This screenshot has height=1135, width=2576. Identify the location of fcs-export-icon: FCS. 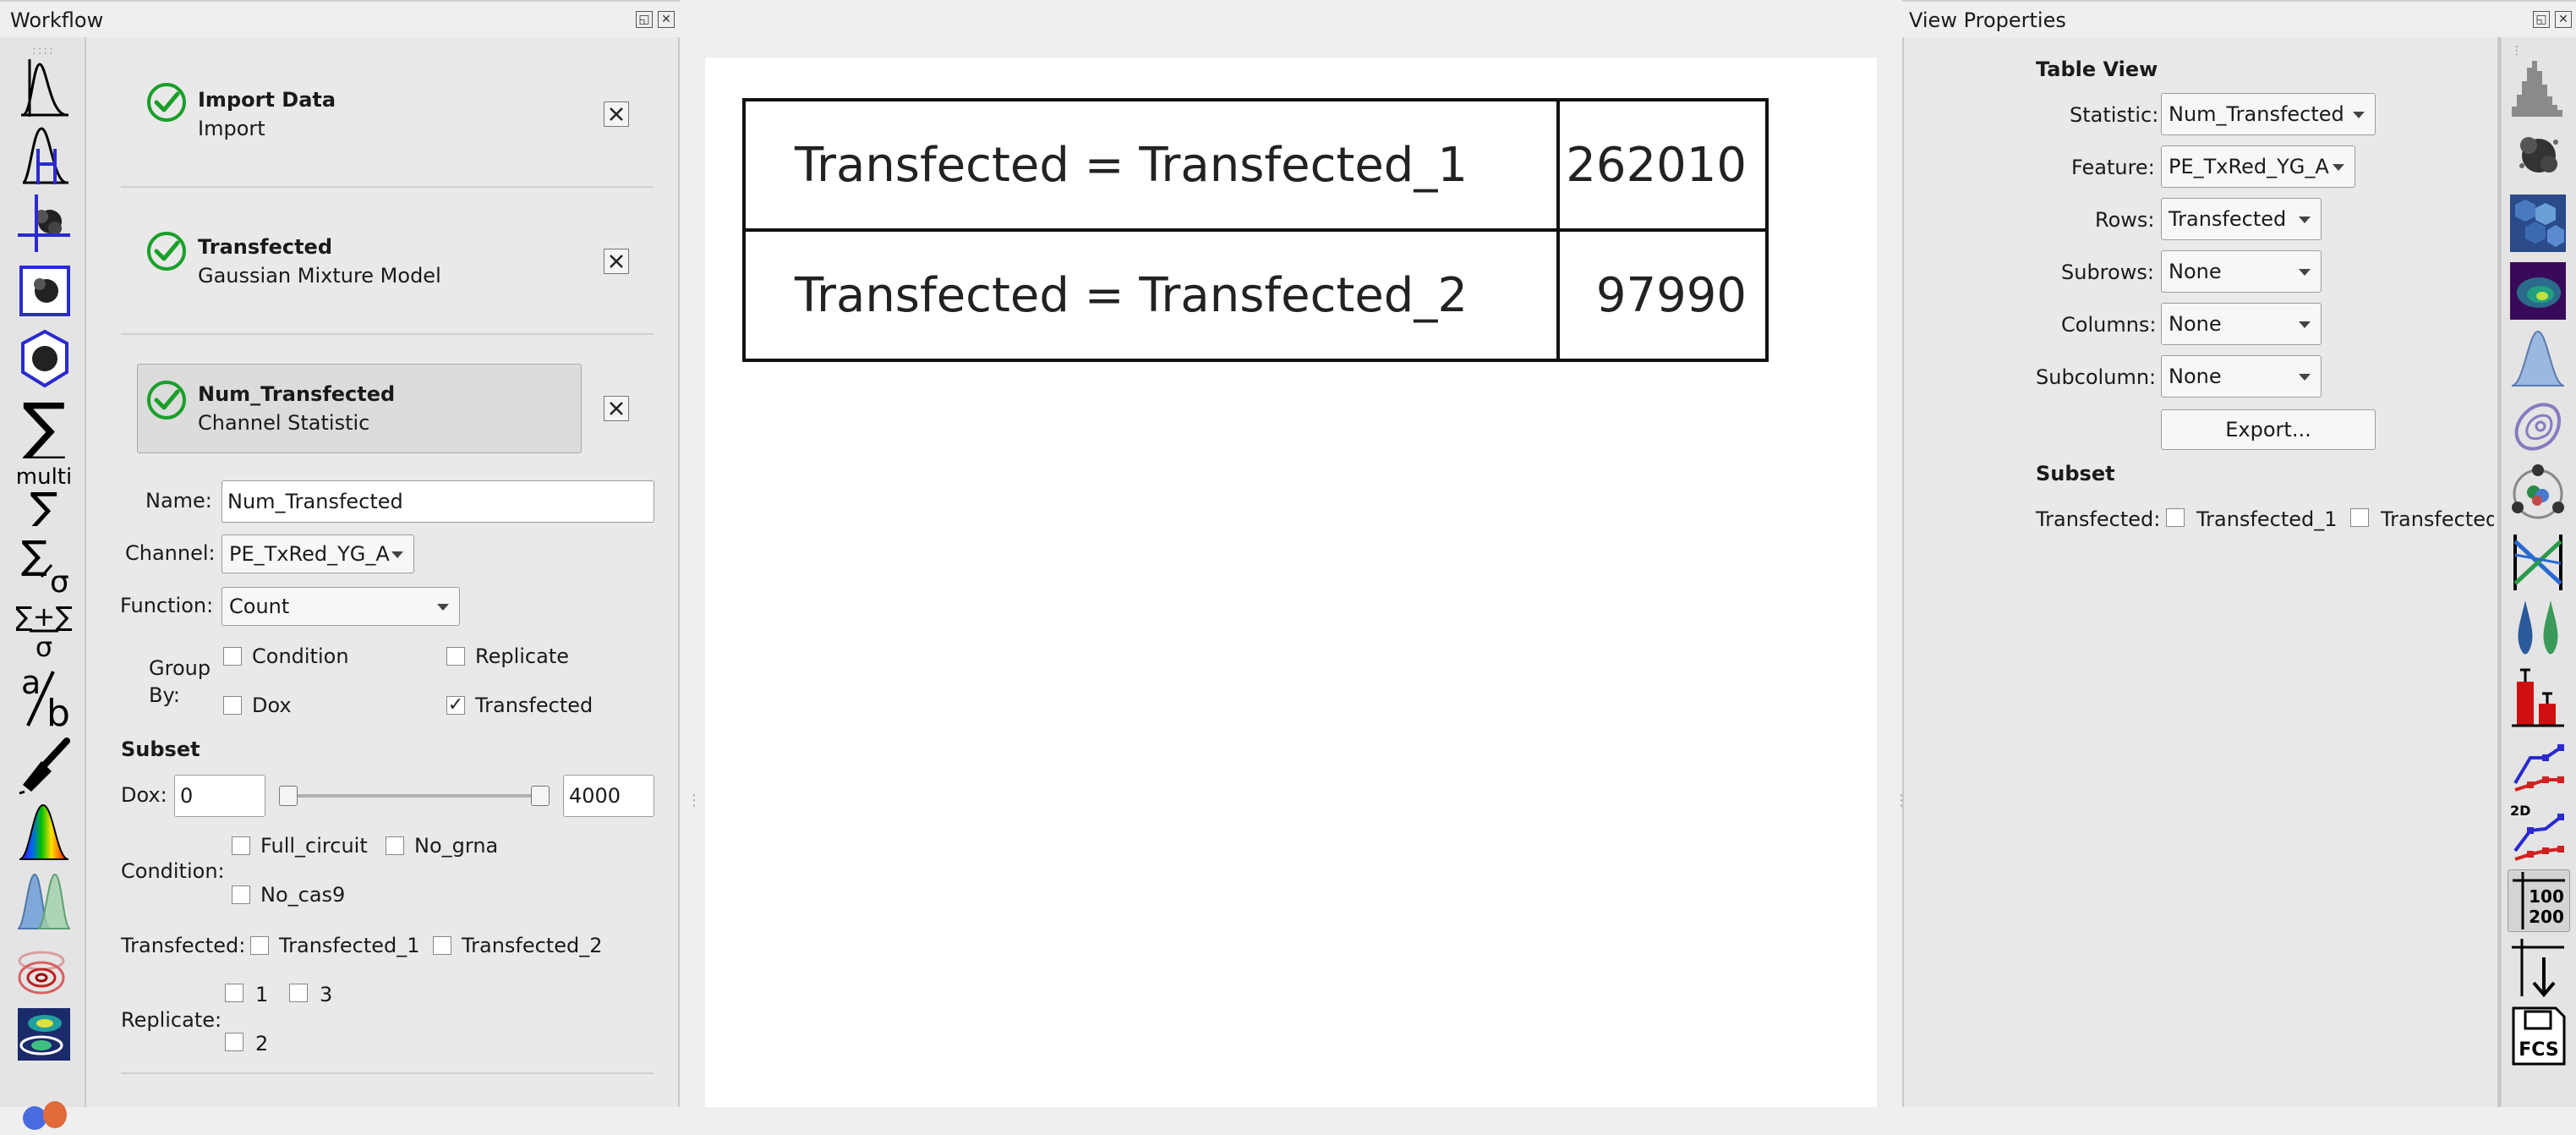
(2538, 1035).